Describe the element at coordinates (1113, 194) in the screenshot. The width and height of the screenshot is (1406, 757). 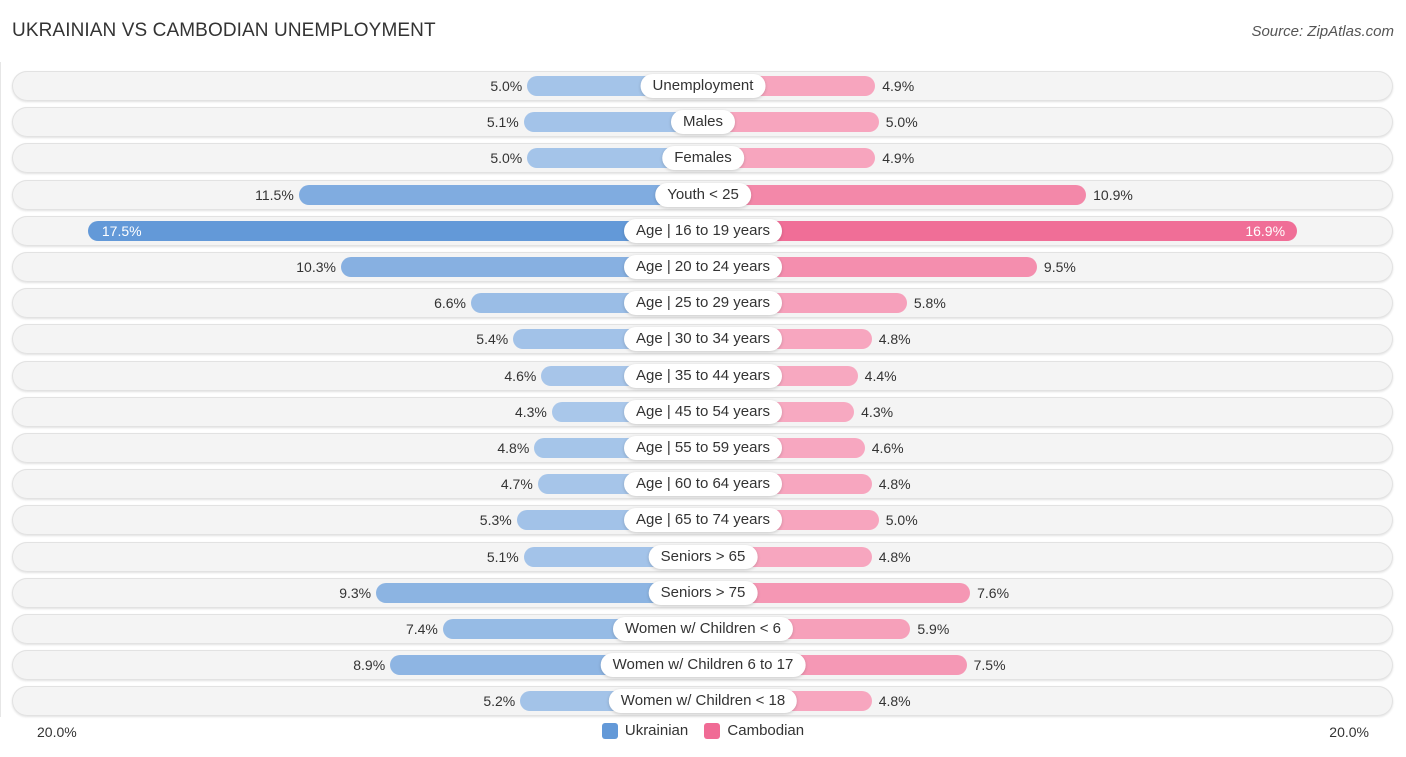
I see `value-label-cambodian: 10.9%` at that location.